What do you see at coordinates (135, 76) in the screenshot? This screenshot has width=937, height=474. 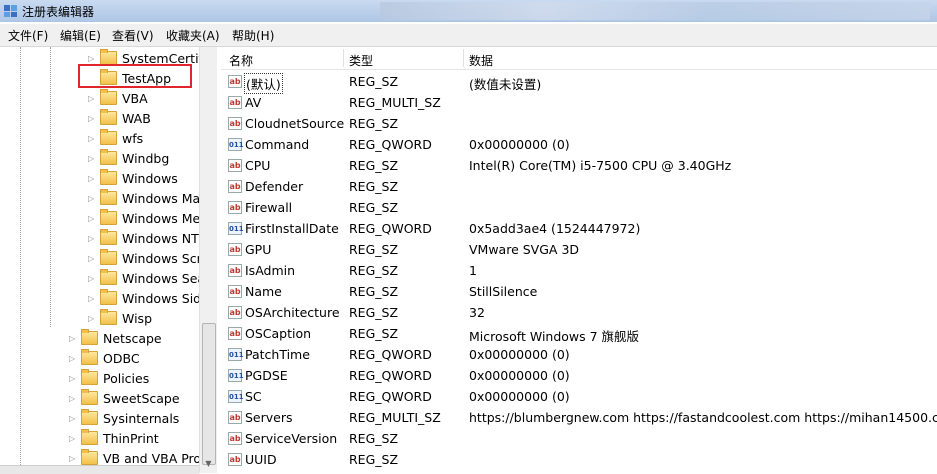 I see `selection-highlight` at bounding box center [135, 76].